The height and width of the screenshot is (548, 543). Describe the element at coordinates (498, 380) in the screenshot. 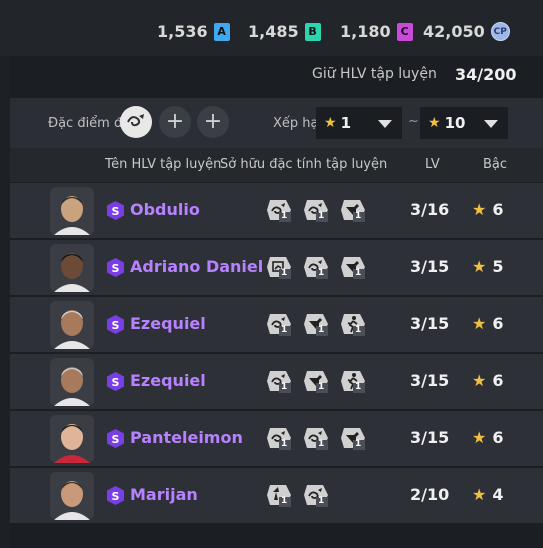

I see `coach-grade-value: 6` at that location.